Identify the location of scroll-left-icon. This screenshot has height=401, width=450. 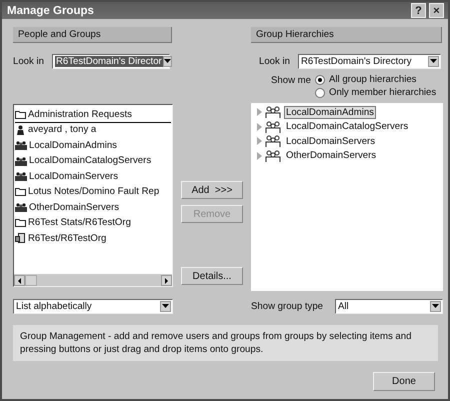
(19, 281).